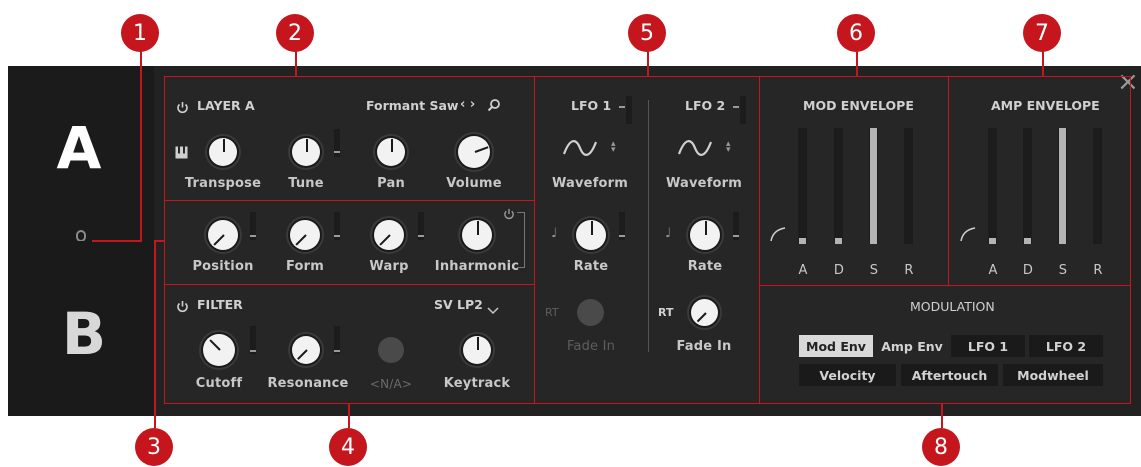 The width and height of the screenshot is (1141, 467). Describe the element at coordinates (349, 344) in the screenshot. I see `section-filter-box` at that location.